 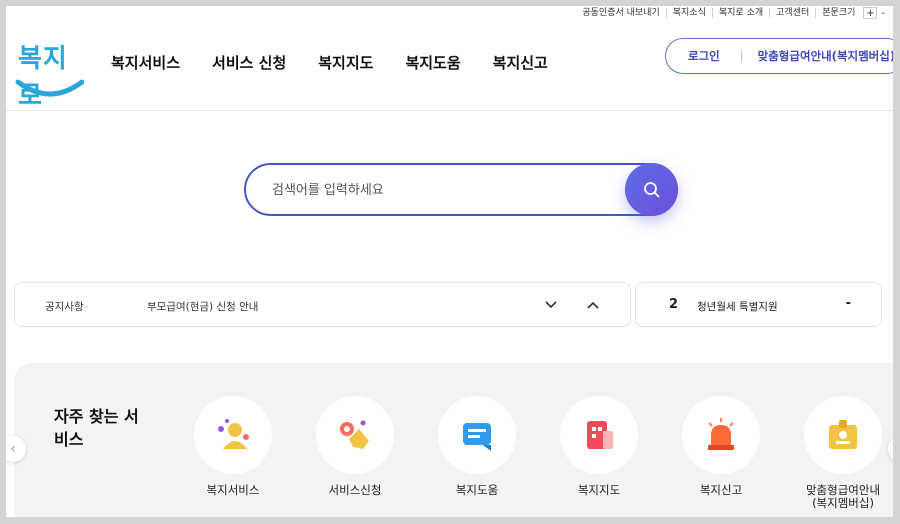 I want to click on popular-ranking: 2 청년월세 특별지원 -, so click(x=758, y=304).